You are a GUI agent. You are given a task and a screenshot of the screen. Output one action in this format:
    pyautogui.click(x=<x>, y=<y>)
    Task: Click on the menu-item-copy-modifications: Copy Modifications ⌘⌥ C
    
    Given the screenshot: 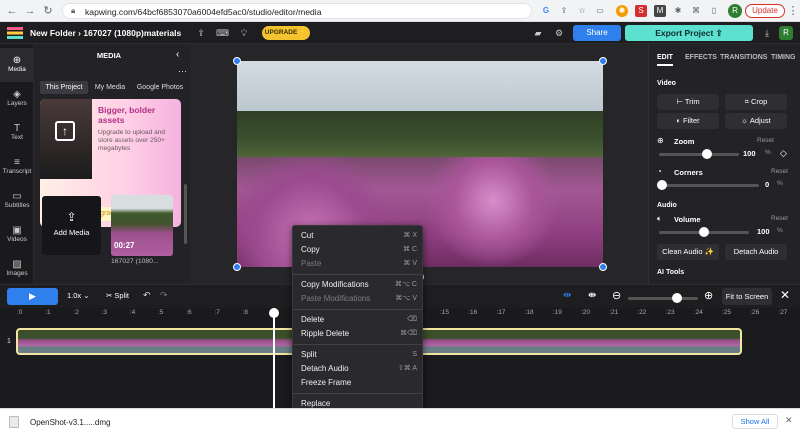 What is the action you would take?
    pyautogui.click(x=359, y=285)
    